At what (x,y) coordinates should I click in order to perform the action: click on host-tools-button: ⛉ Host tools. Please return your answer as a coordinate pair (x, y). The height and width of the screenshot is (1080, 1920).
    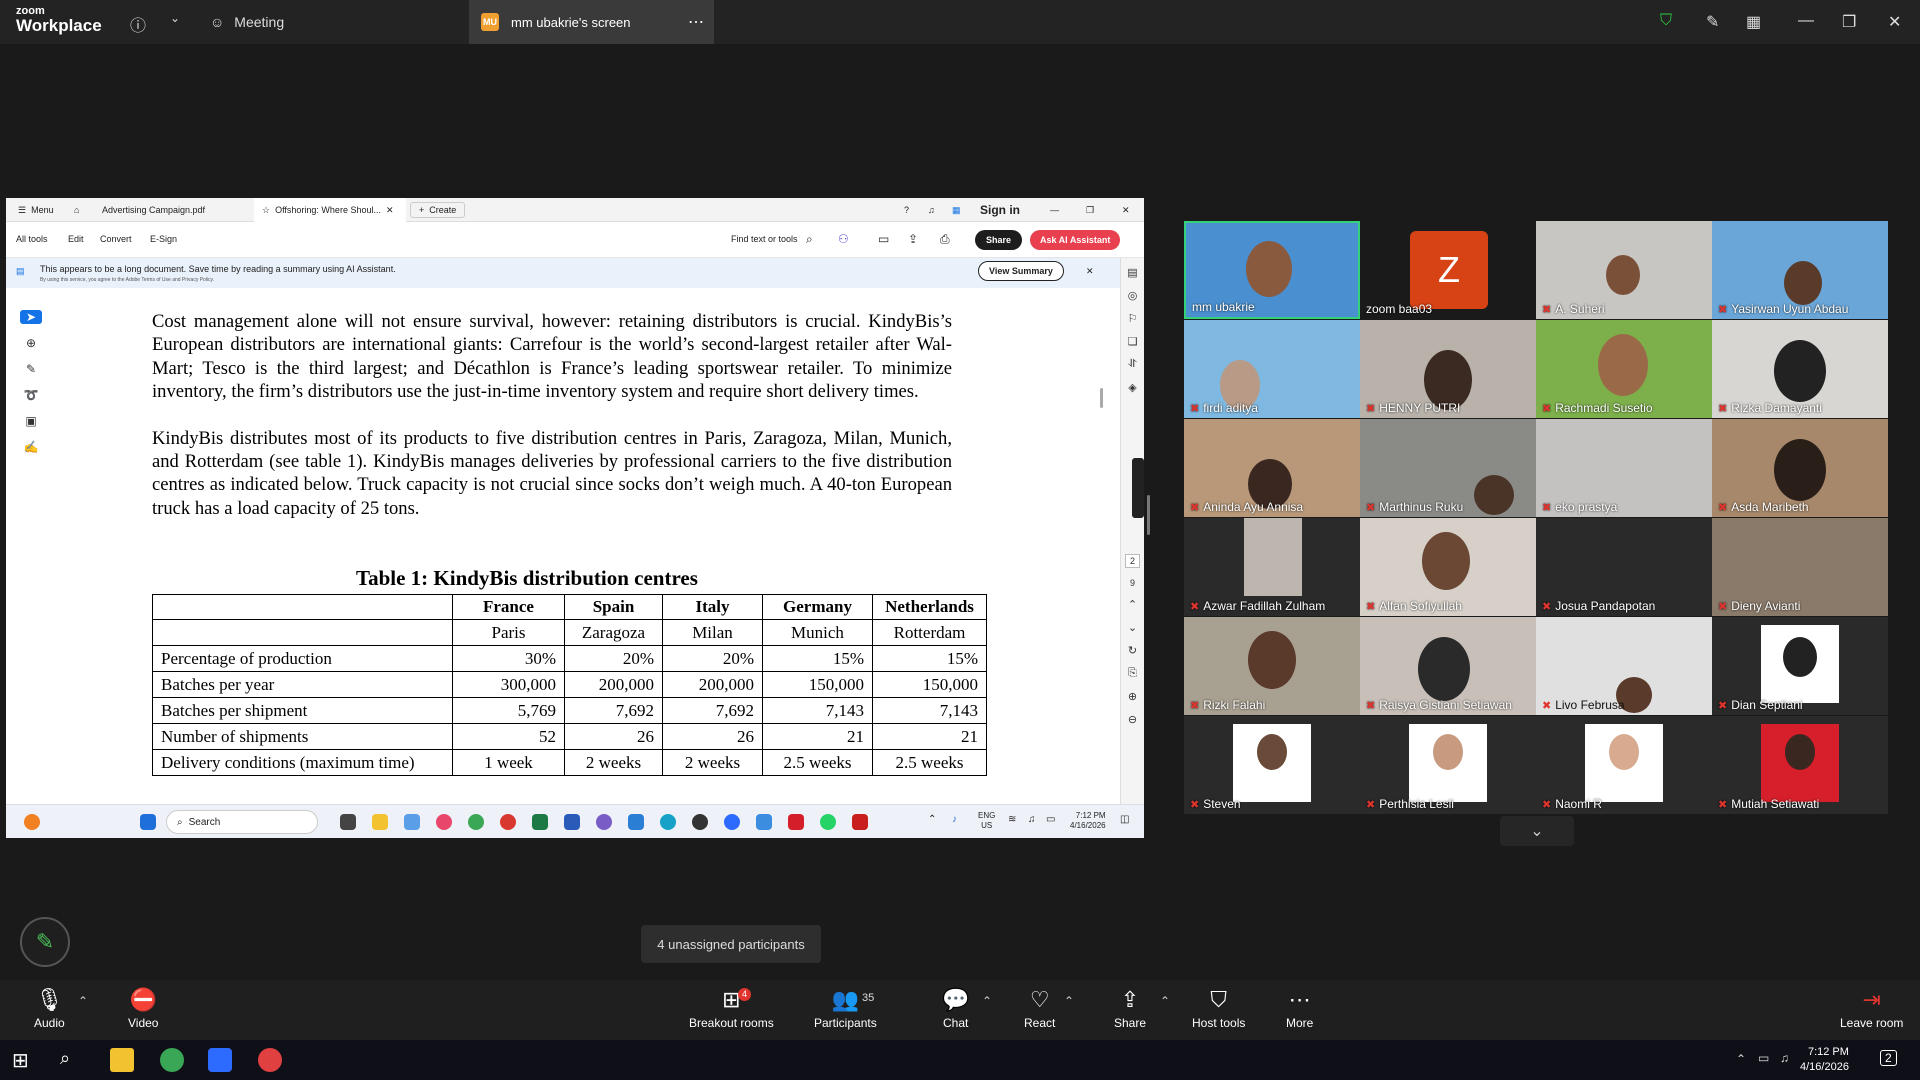
    Looking at the image, I should click on (1218, 1009).